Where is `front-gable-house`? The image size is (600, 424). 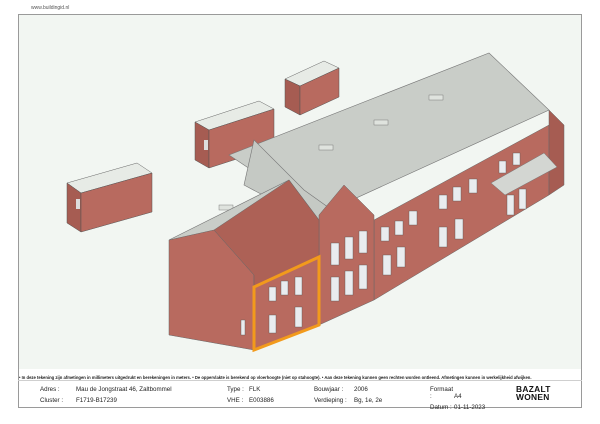
front-gable-house is located at coordinates (244, 266).